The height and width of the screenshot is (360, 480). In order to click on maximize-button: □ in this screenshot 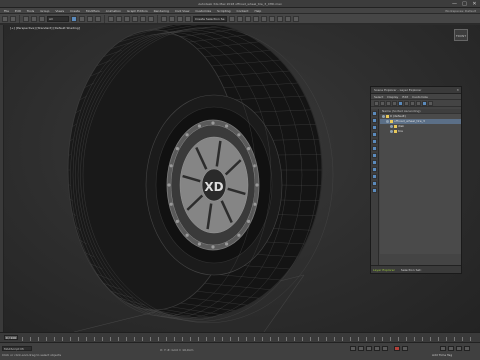, I will do `click(464, 4)`.